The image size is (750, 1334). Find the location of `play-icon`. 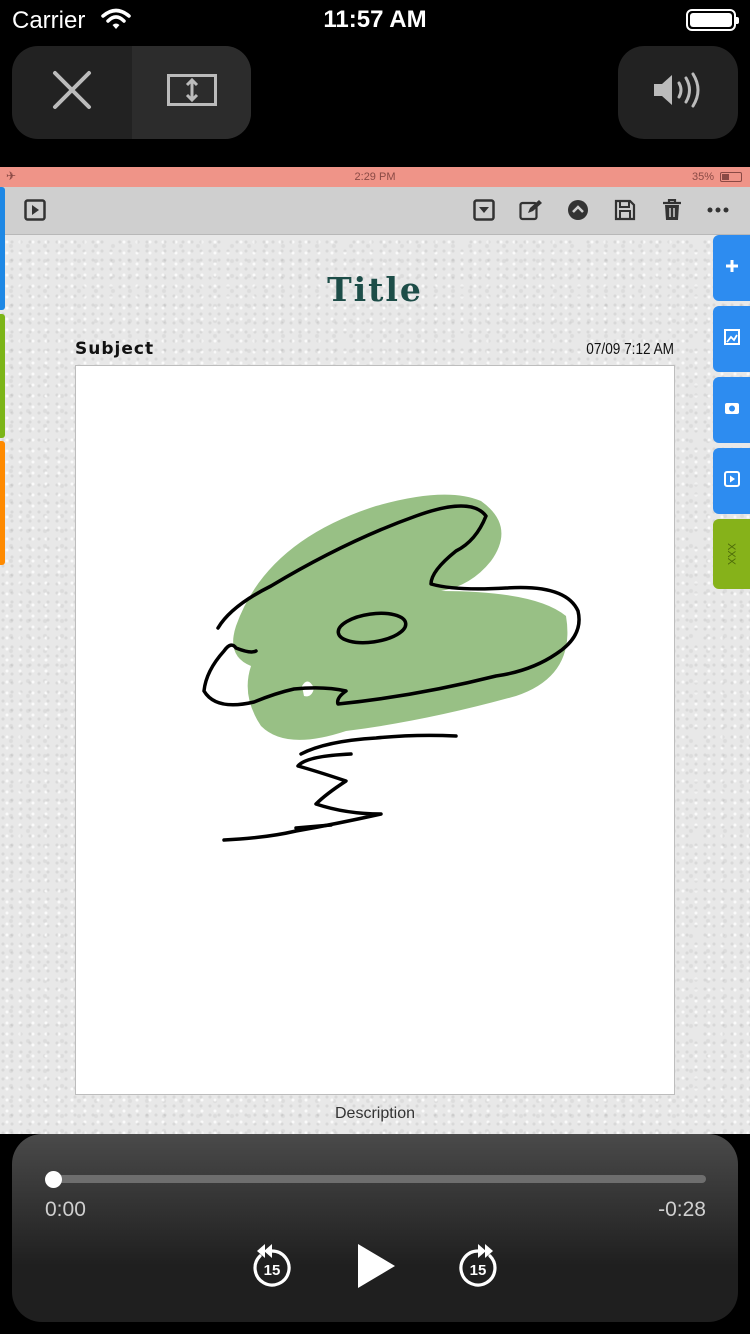

play-icon is located at coordinates (376, 1266).